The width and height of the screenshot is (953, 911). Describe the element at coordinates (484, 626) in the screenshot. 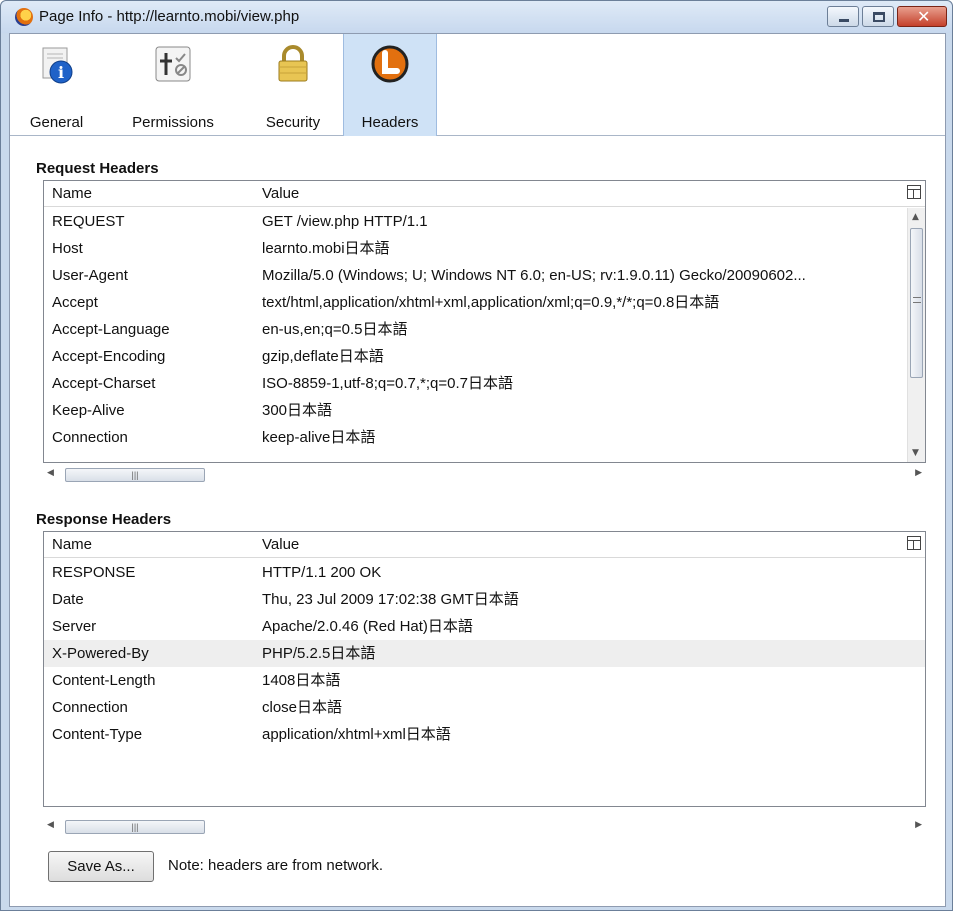

I see `table-row: Server Apache/2.0.46 (Red Hat)日本語` at that location.